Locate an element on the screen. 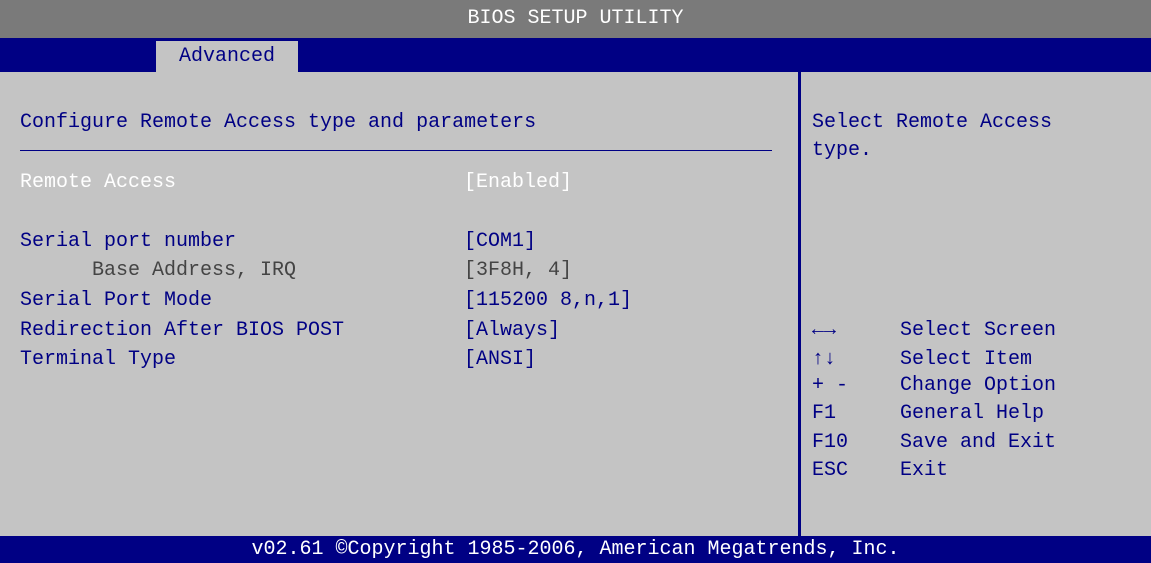  setting-label-base-address-irq: Base Address, IRQ is located at coordinates (194, 270).